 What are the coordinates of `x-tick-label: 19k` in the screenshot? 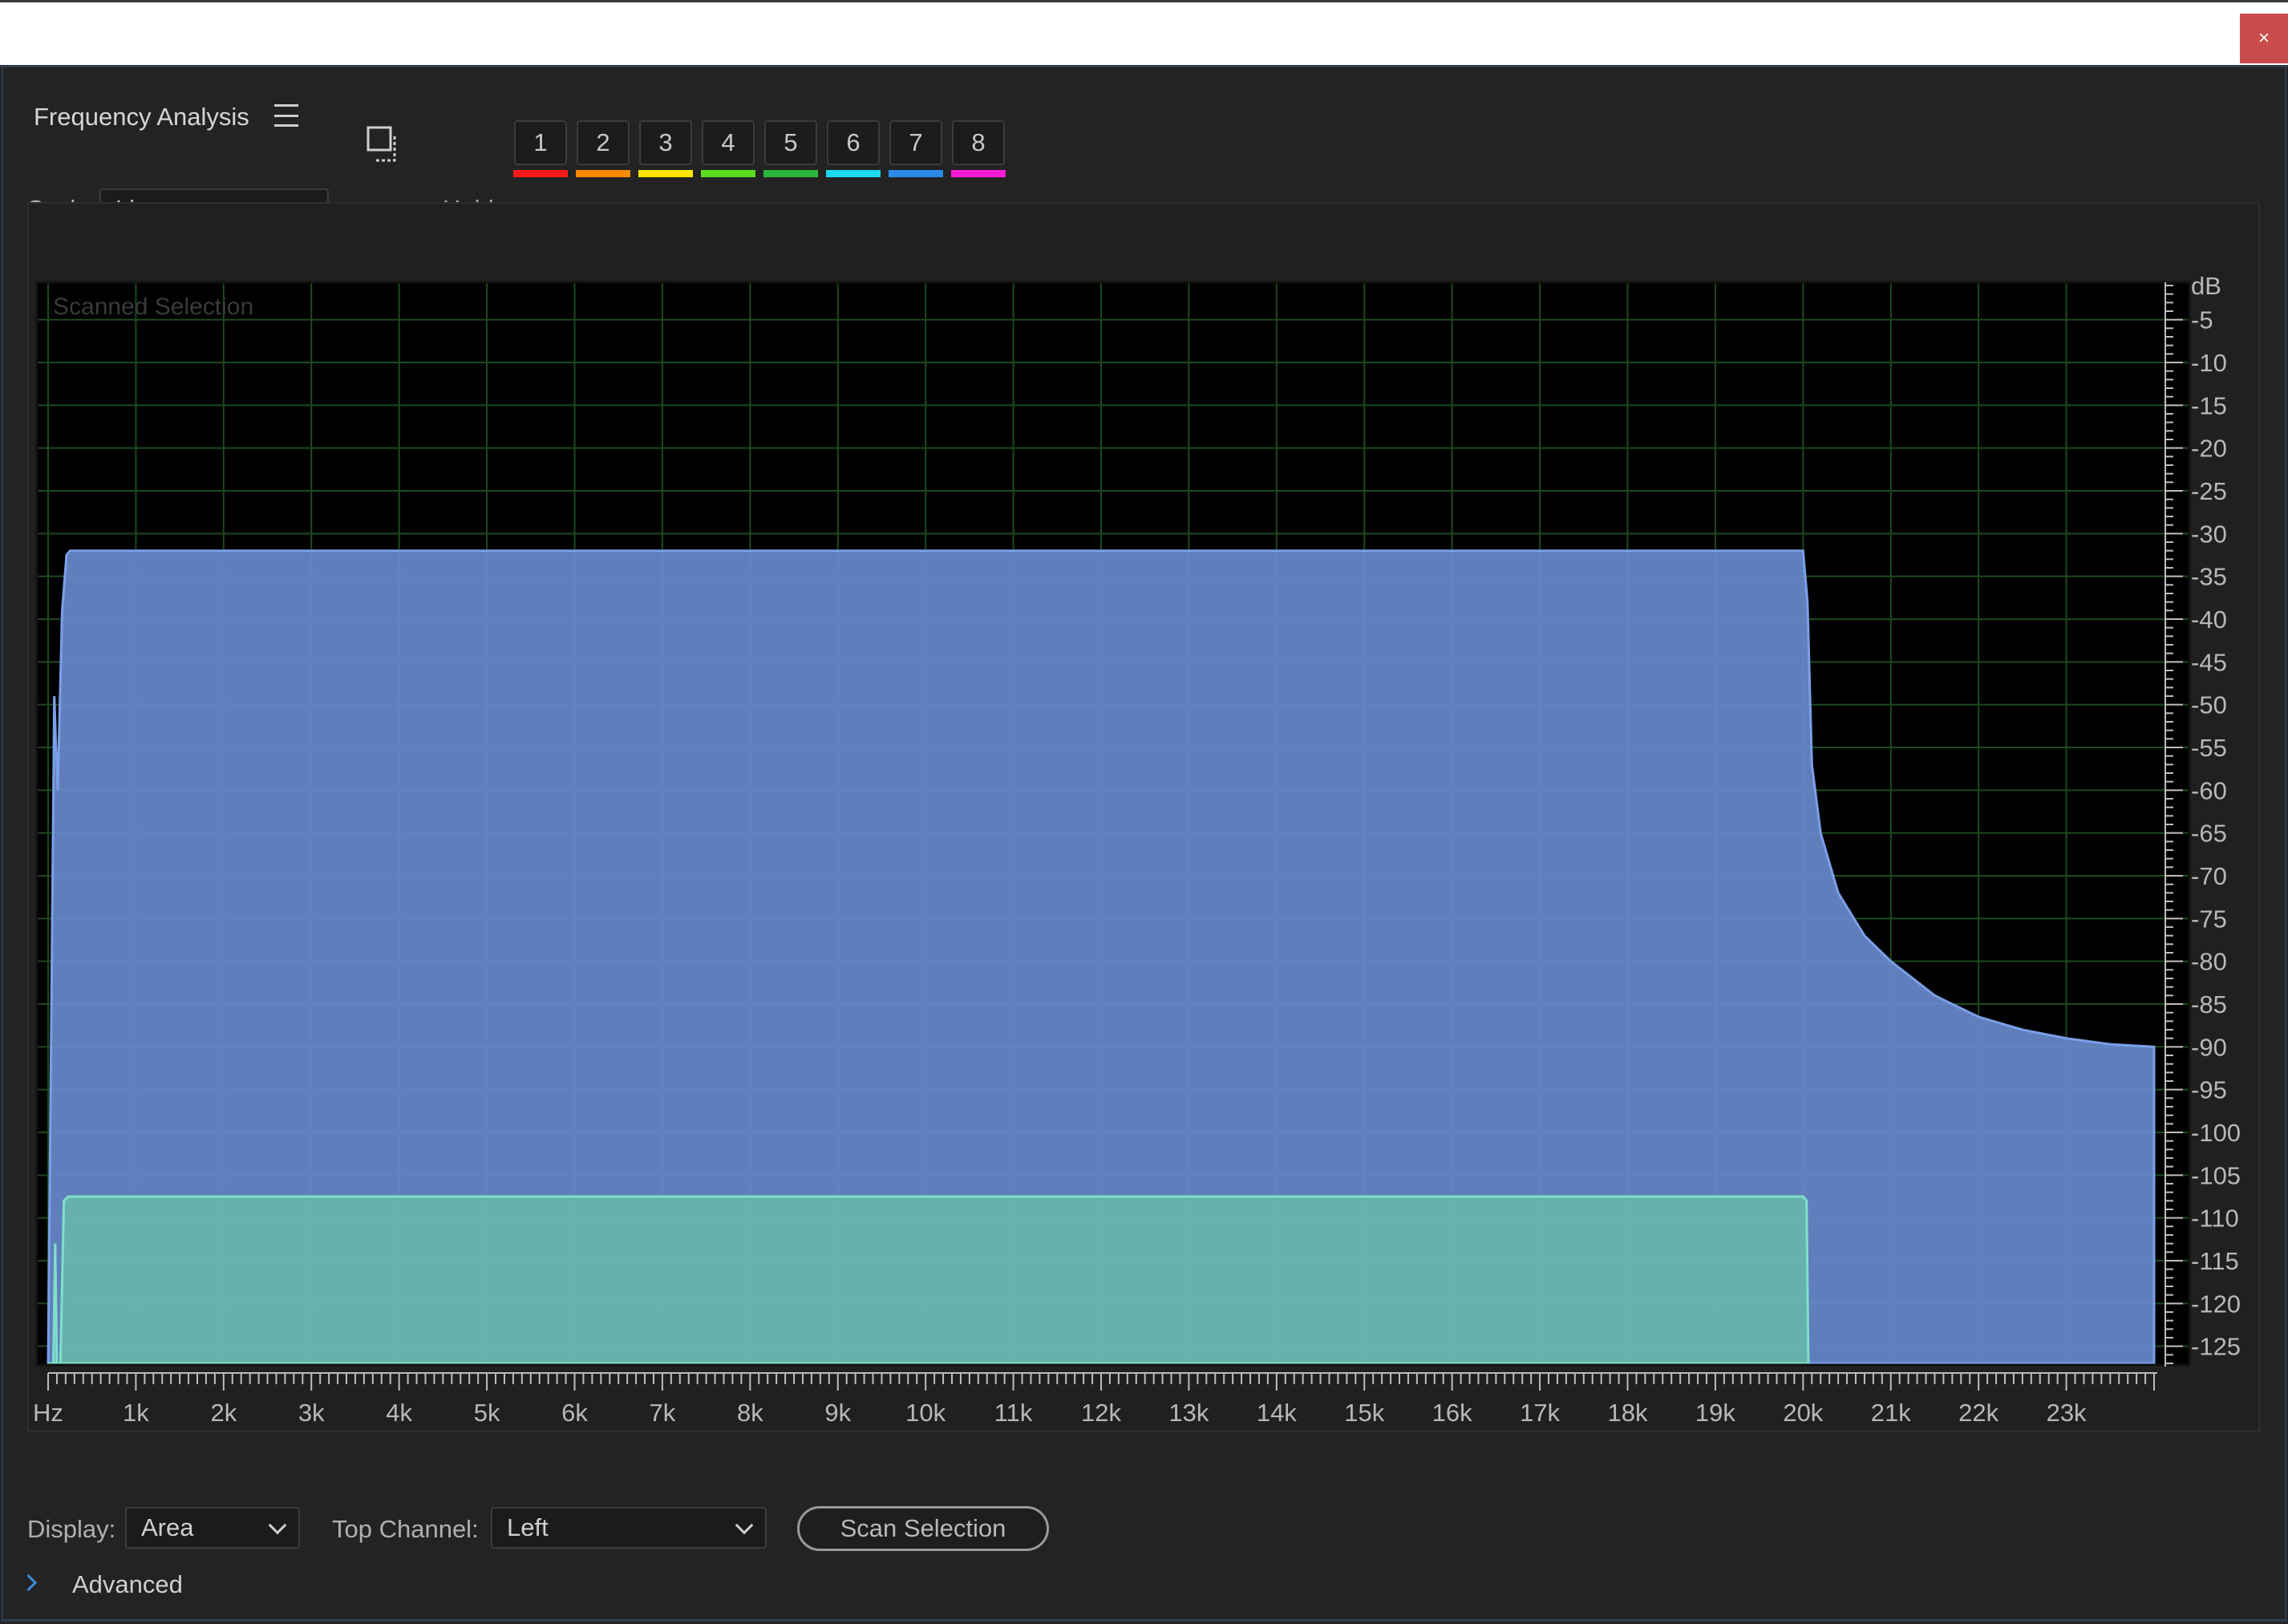 It's located at (1715, 1413).